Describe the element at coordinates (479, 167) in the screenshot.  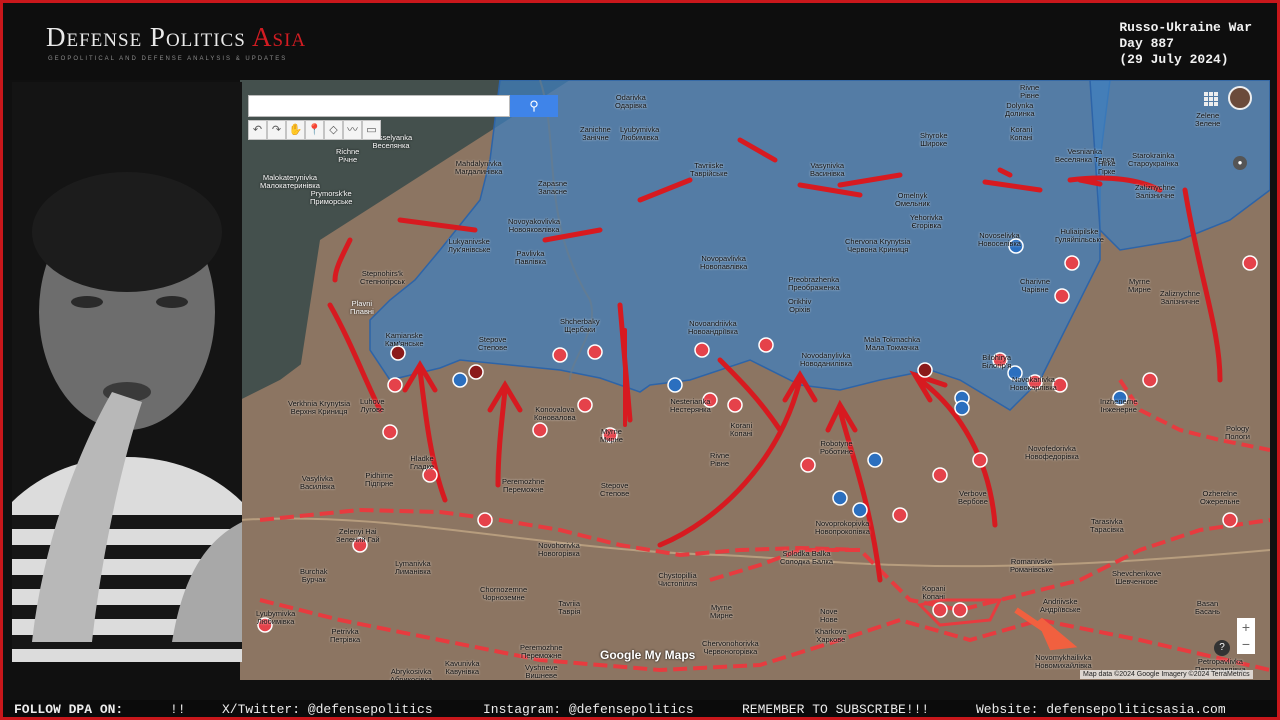
I see `place-label: Mahdalynivka Магдалинівка` at that location.